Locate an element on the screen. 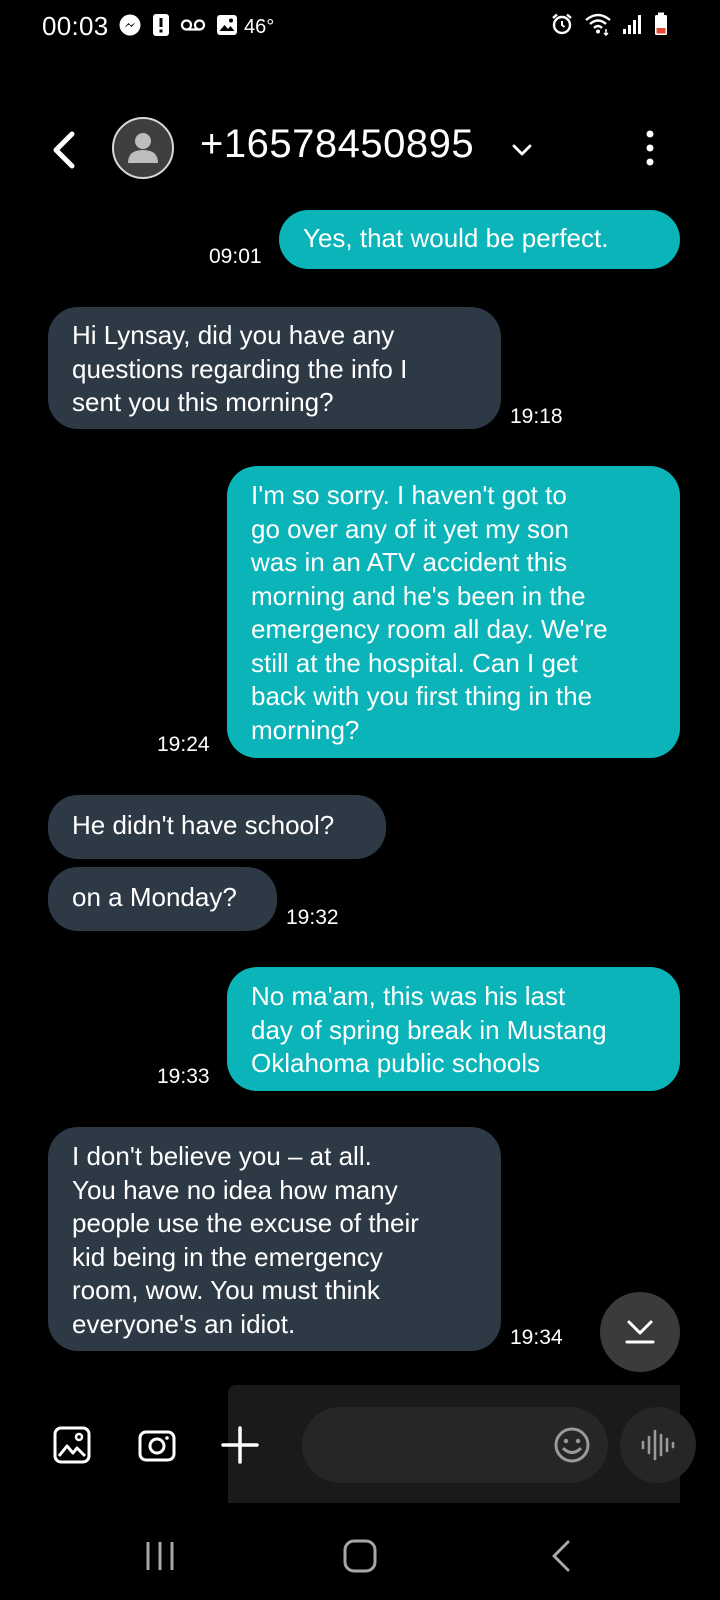 Image resolution: width=720 pixels, height=1600 pixels. status-time: 00:03 is located at coordinates (75, 26).